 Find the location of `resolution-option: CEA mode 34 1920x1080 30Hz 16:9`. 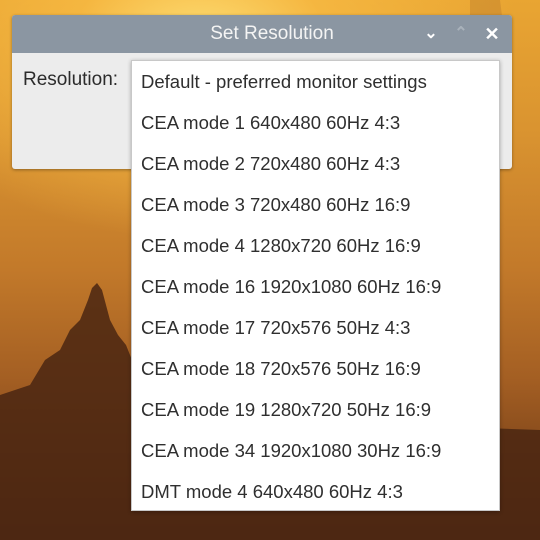

resolution-option: CEA mode 34 1920x1080 30Hz 16:9 is located at coordinates (315, 450).